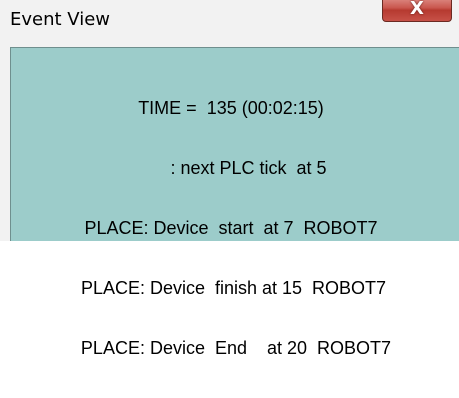 The image size is (459, 398). Describe the element at coordinates (231, 348) in the screenshot. I see `log-line: PLACE: Device End at 20 ROBOT7` at that location.